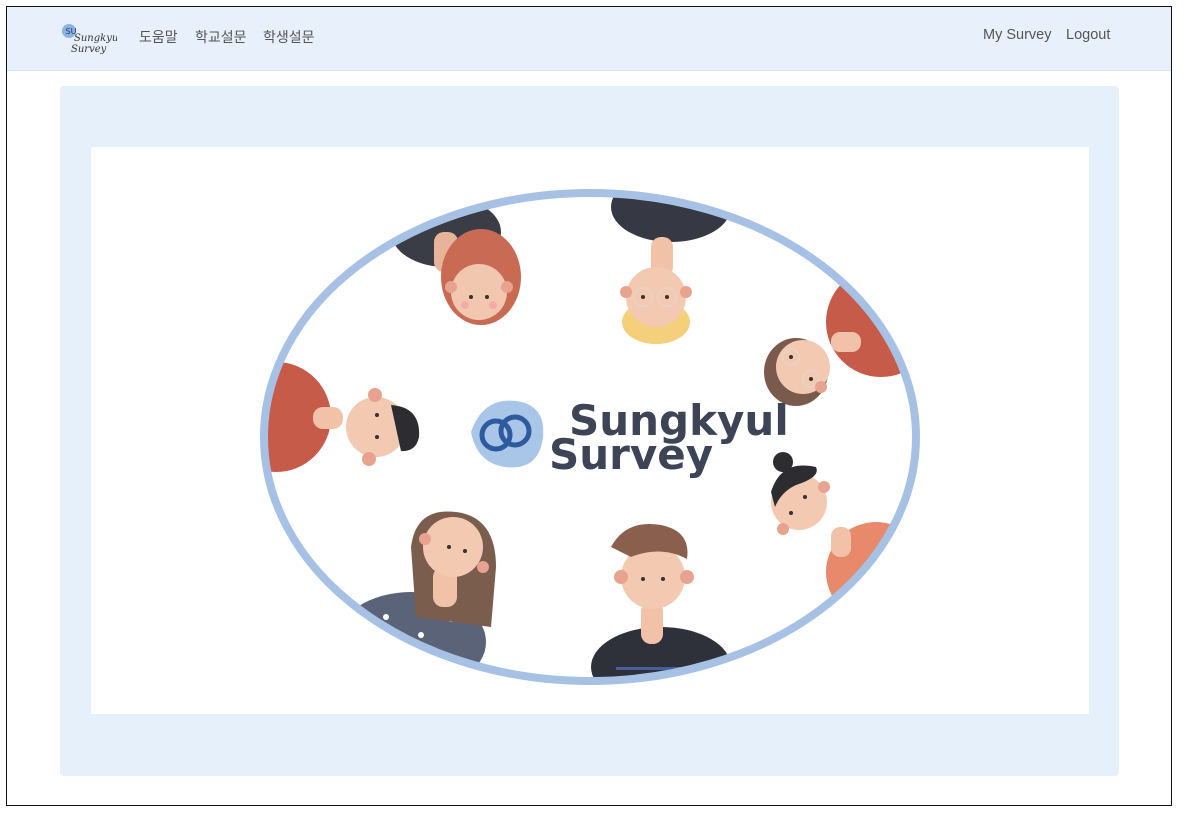 The width and height of the screenshot is (1186, 820). Describe the element at coordinates (89, 49) in the screenshot. I see `logo-line2: Survey` at that location.